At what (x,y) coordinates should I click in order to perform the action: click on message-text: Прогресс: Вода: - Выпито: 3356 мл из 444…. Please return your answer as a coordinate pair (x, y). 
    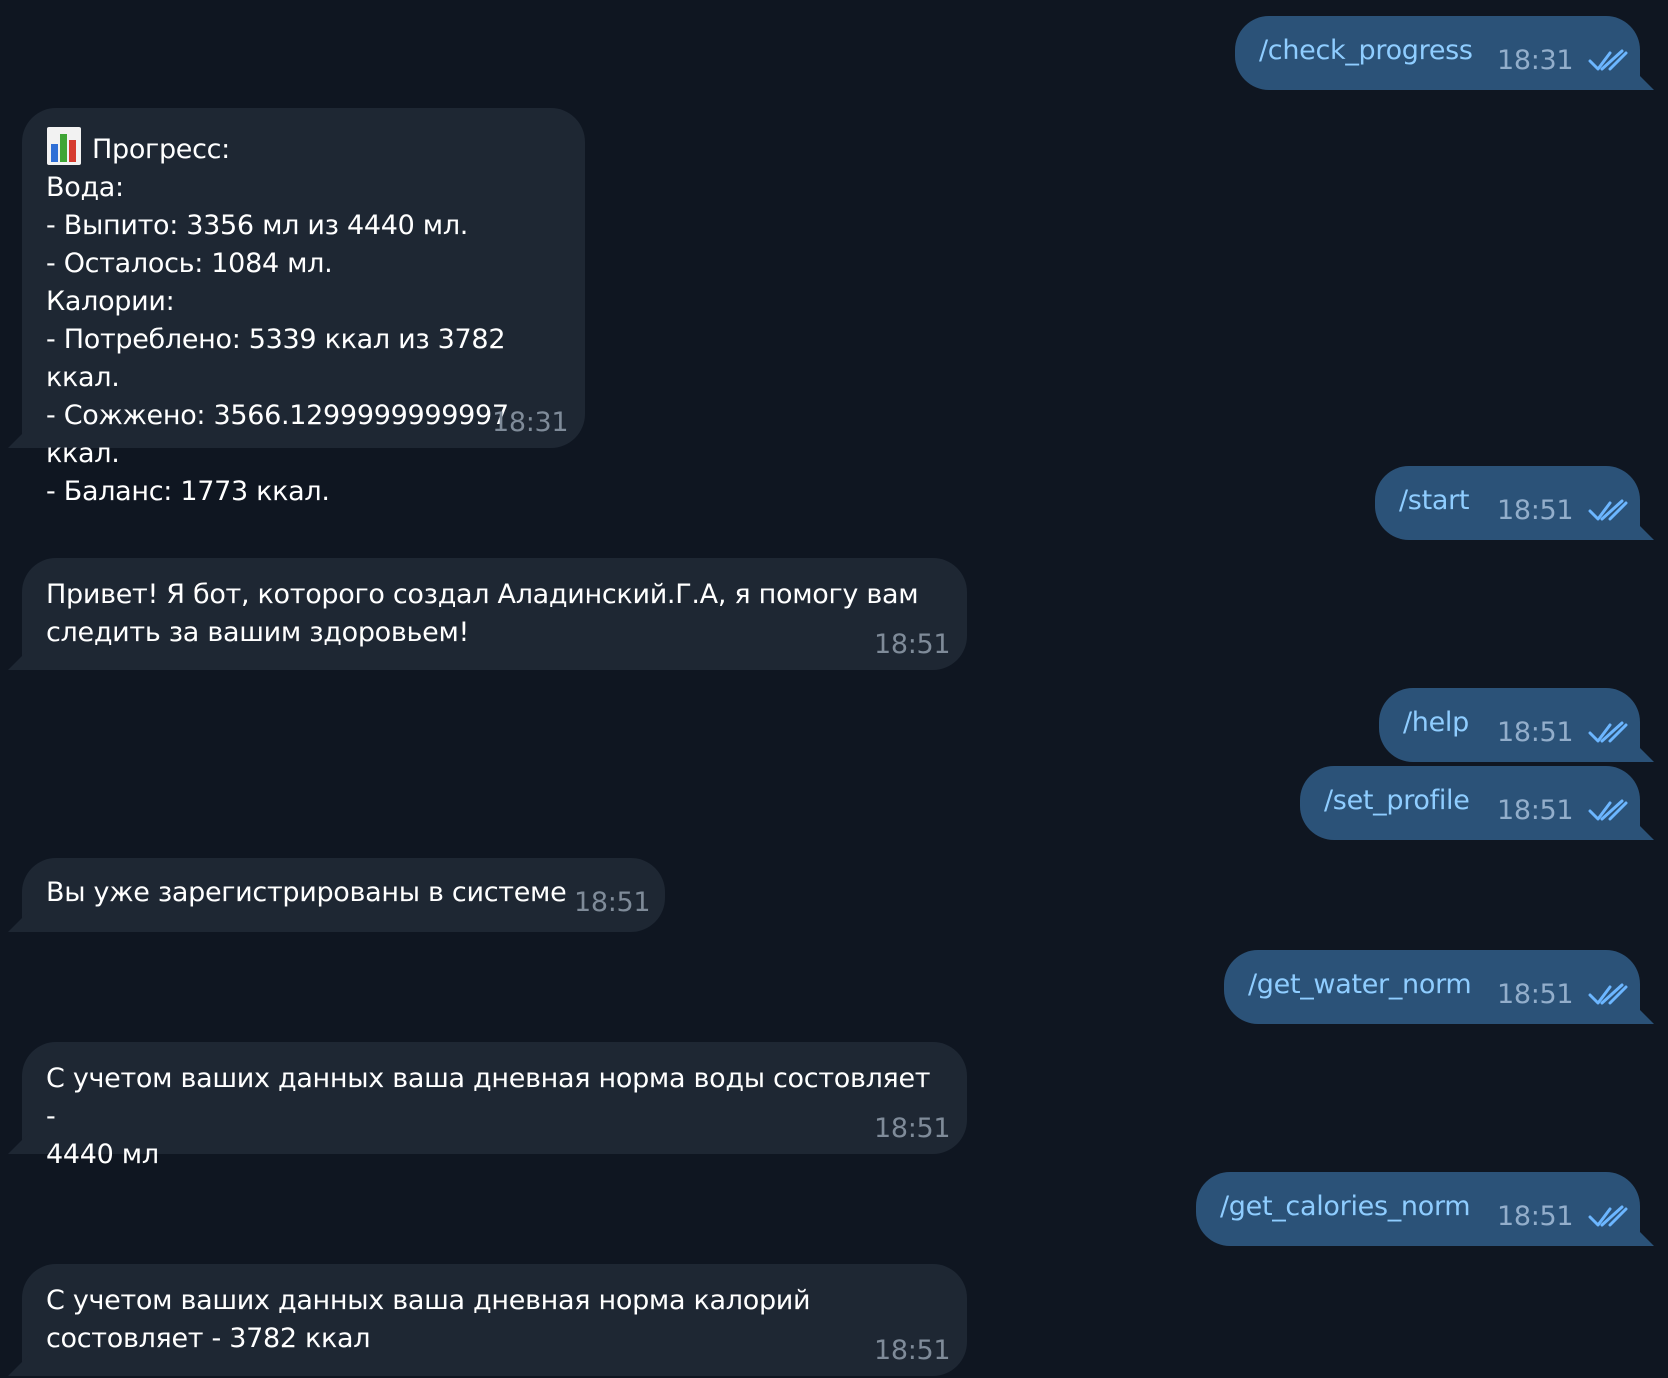
    Looking at the image, I should click on (303, 318).